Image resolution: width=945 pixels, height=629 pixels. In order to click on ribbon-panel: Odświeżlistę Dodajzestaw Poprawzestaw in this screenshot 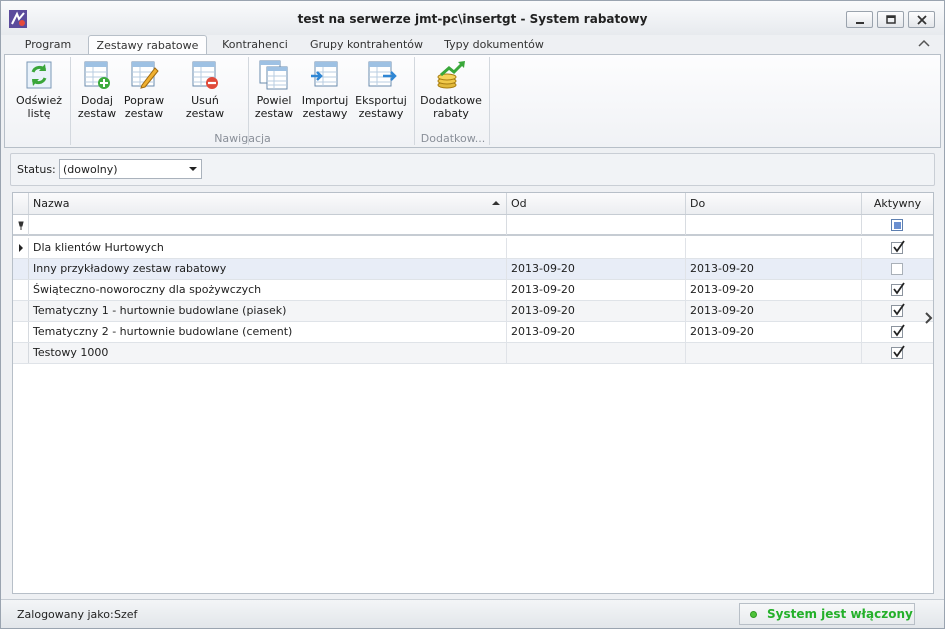, I will do `click(472, 101)`.